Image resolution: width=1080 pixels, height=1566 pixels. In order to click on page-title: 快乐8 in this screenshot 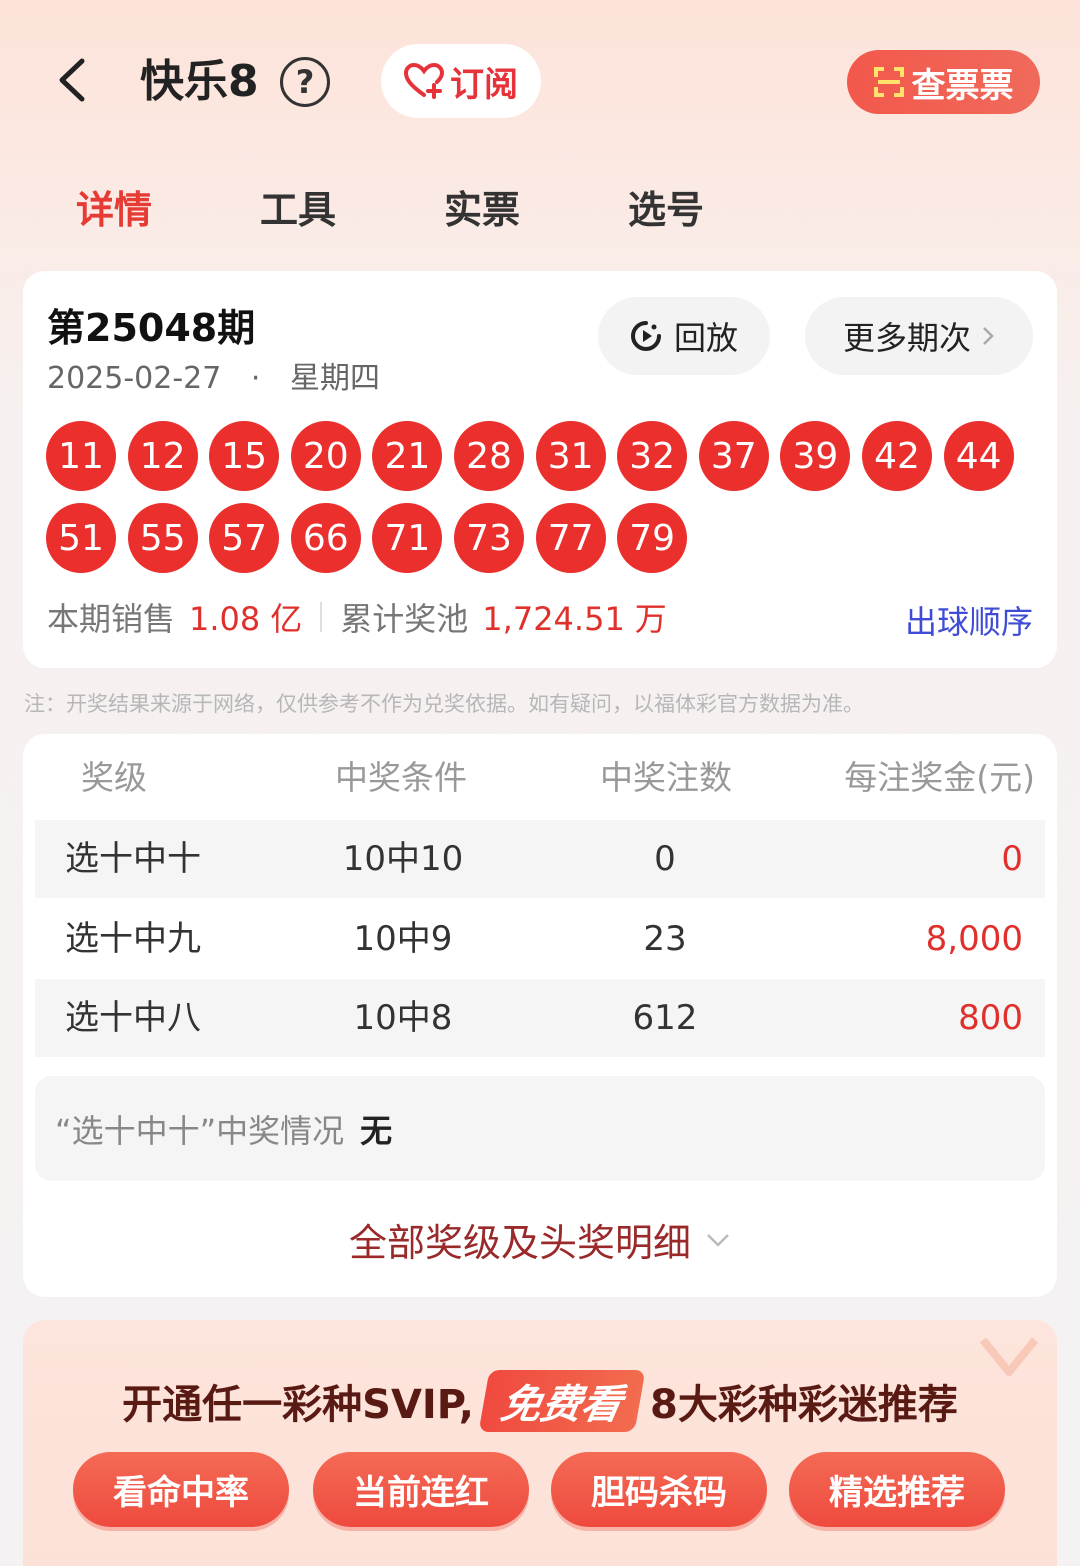, I will do `click(199, 81)`.